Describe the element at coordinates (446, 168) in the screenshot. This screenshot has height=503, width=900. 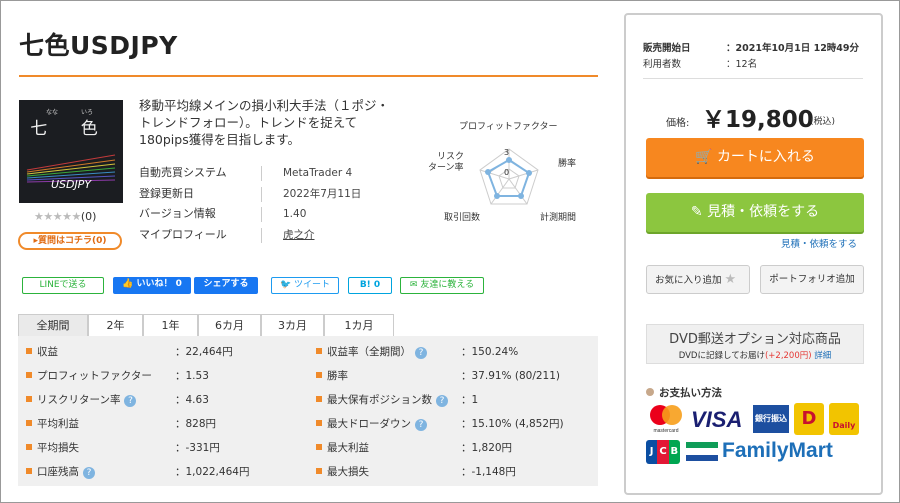
I see `radar-label-risk-2: ターン率` at that location.